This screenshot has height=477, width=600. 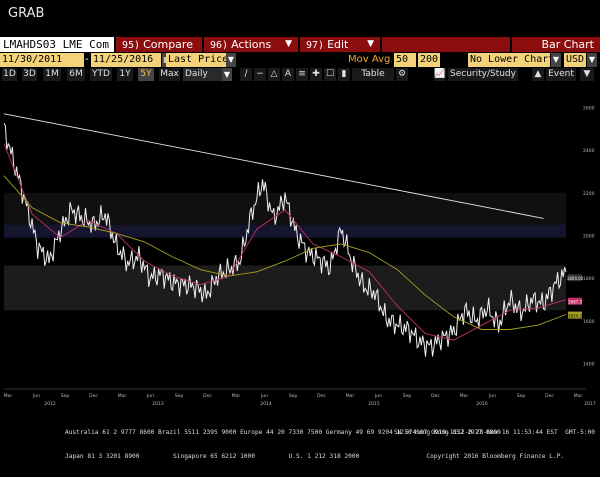 I want to click on actions-button: 96) Actions ▼, so click(x=251, y=44).